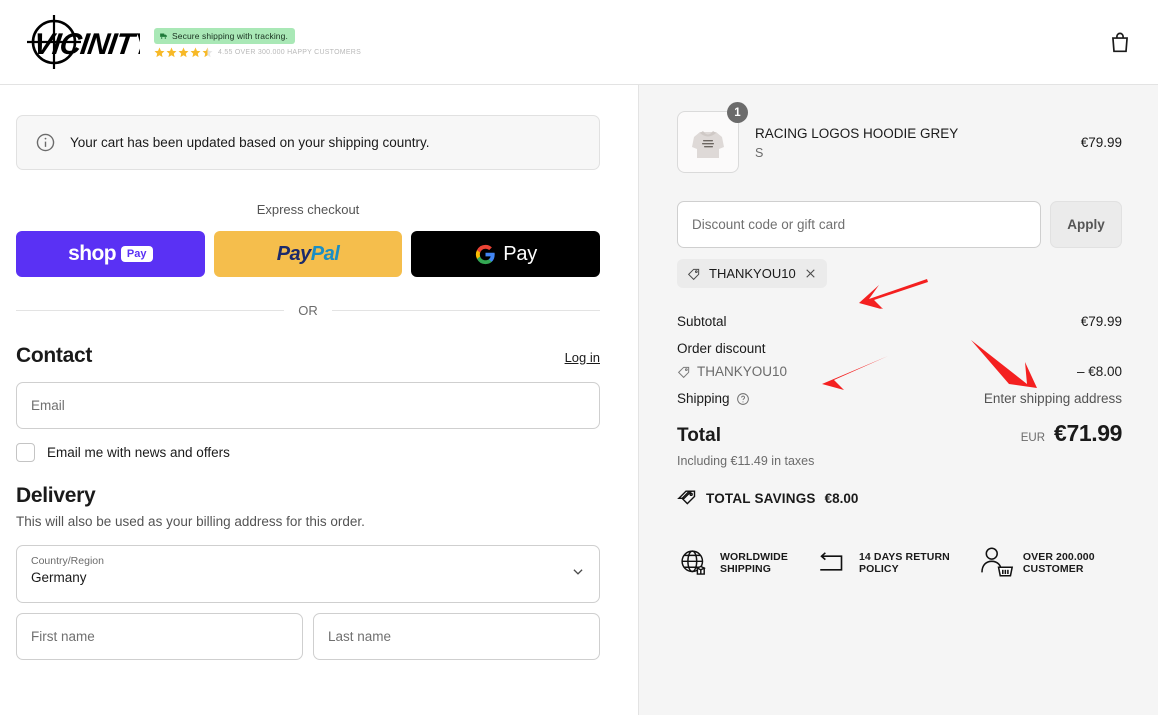 This screenshot has height=715, width=1158. What do you see at coordinates (308, 405) in the screenshot?
I see `email-input` at bounding box center [308, 405].